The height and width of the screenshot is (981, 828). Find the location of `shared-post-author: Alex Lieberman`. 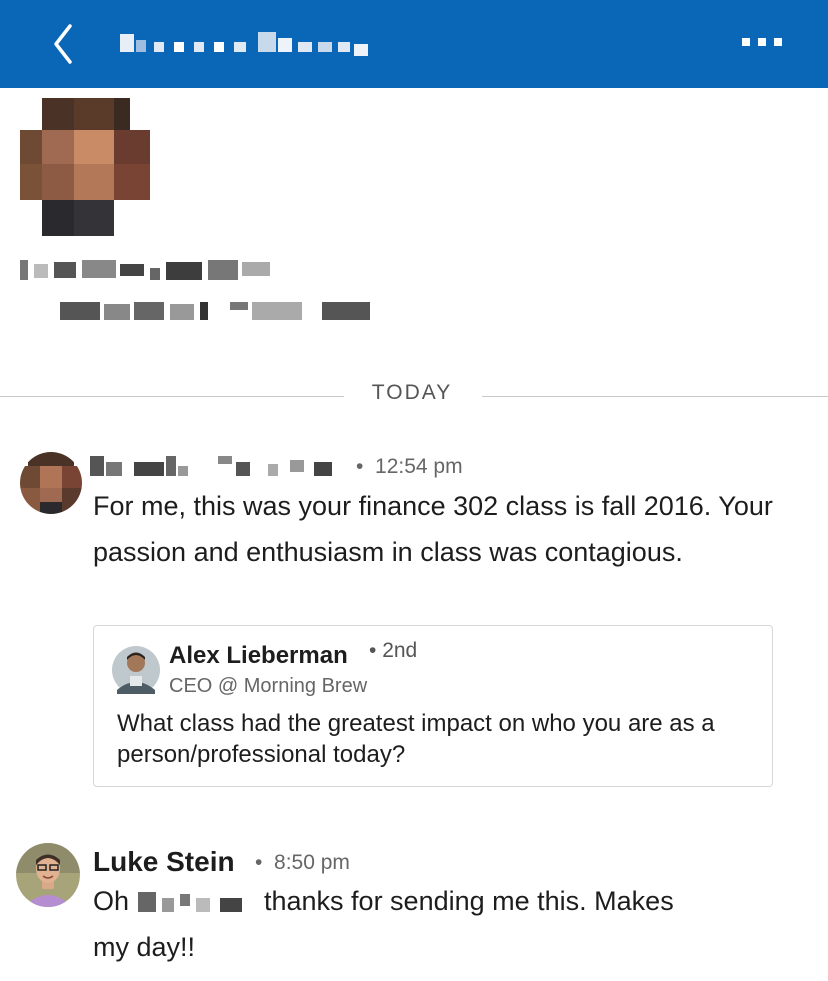

shared-post-author: Alex Lieberman is located at coordinates (258, 656).